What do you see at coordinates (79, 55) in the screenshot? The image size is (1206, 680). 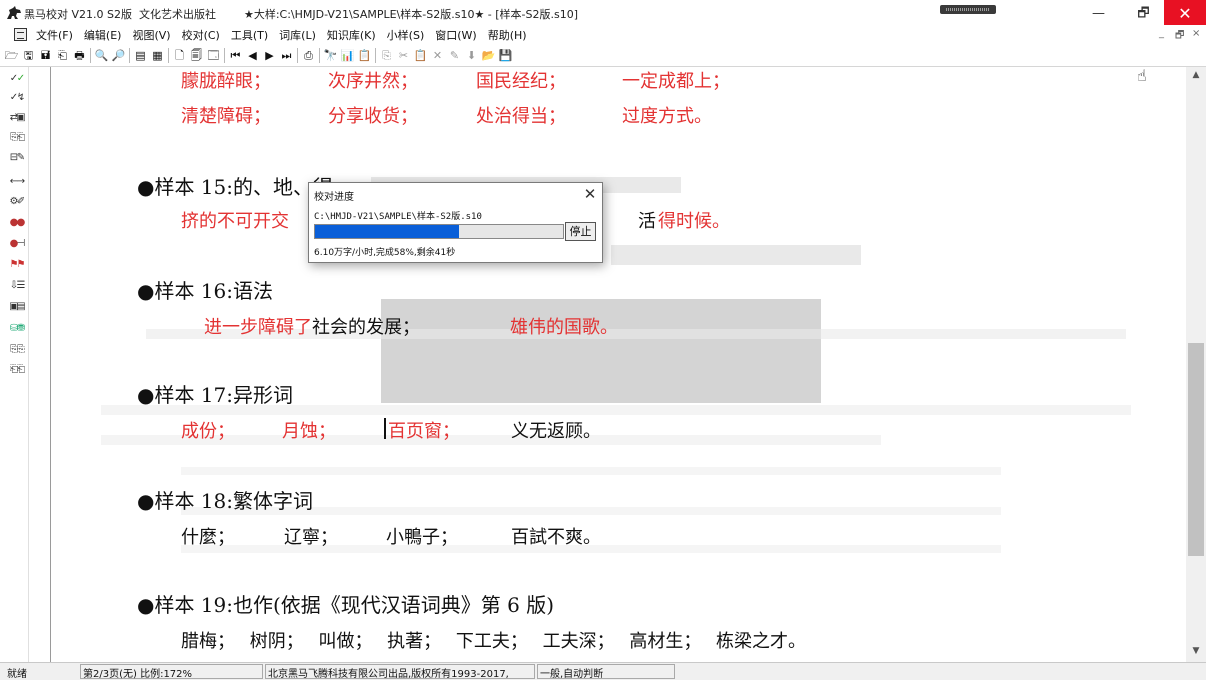 I see `print-icon: 🖶` at bounding box center [79, 55].